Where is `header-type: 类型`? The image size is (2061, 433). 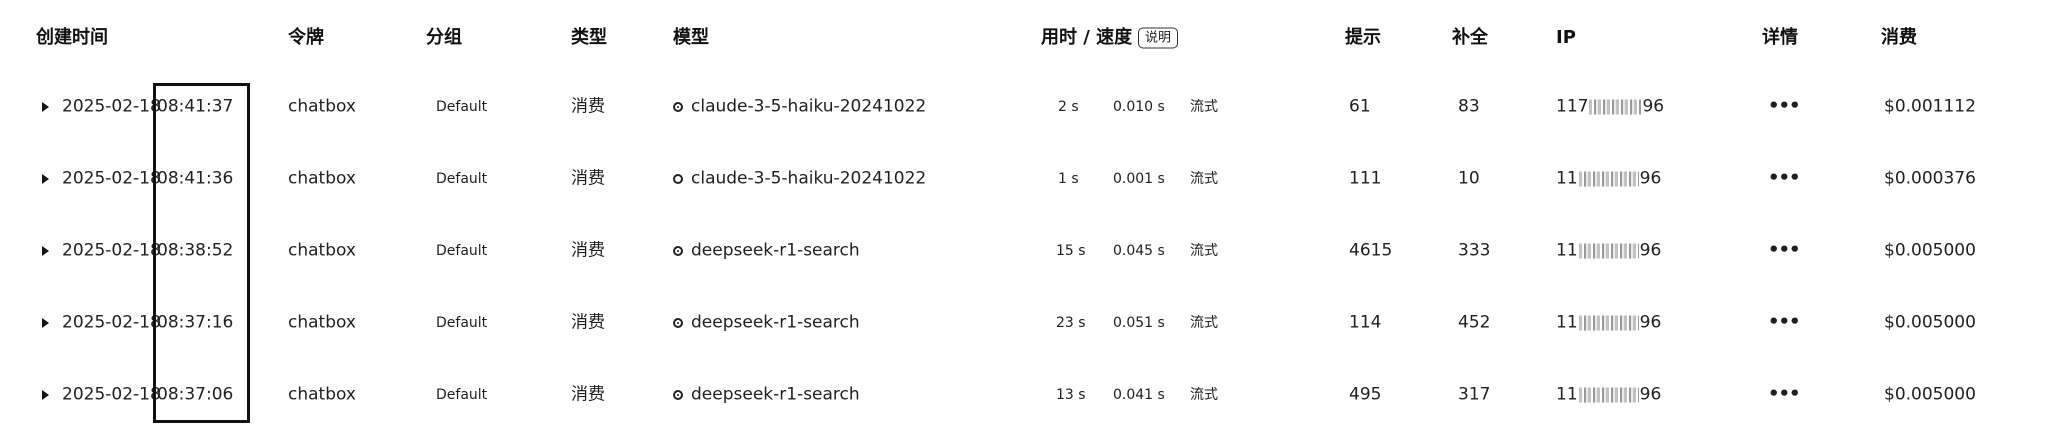 header-type: 类型 is located at coordinates (589, 37).